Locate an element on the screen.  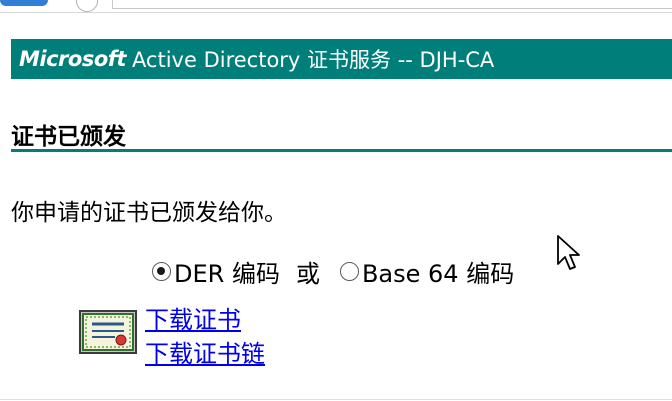
brand-logo-text: Microsoft is located at coordinates (72, 59).